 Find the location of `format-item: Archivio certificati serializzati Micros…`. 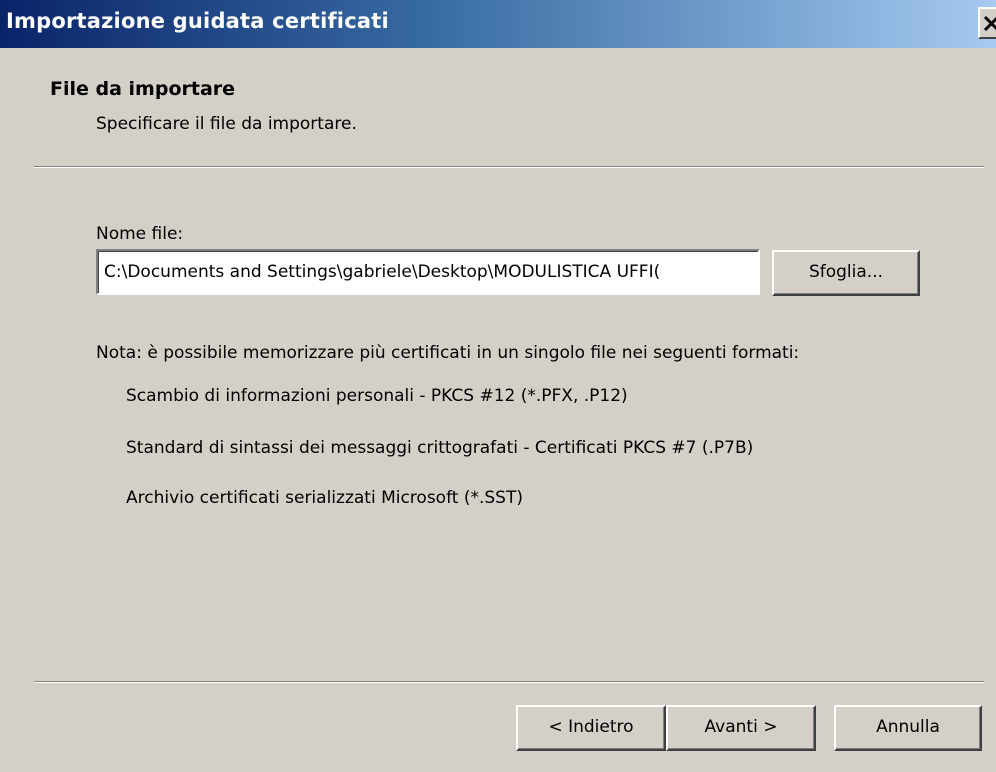

format-item: Archivio certificati serializzati Micros… is located at coordinates (324, 498).